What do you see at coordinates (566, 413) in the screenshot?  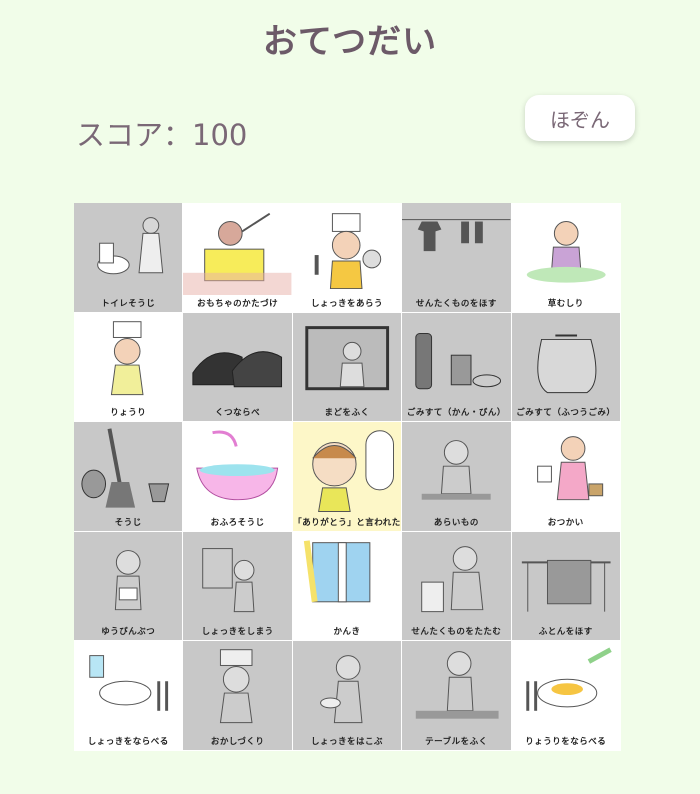 I see `chore-label: ごみすて（ふつうごみ）` at bounding box center [566, 413].